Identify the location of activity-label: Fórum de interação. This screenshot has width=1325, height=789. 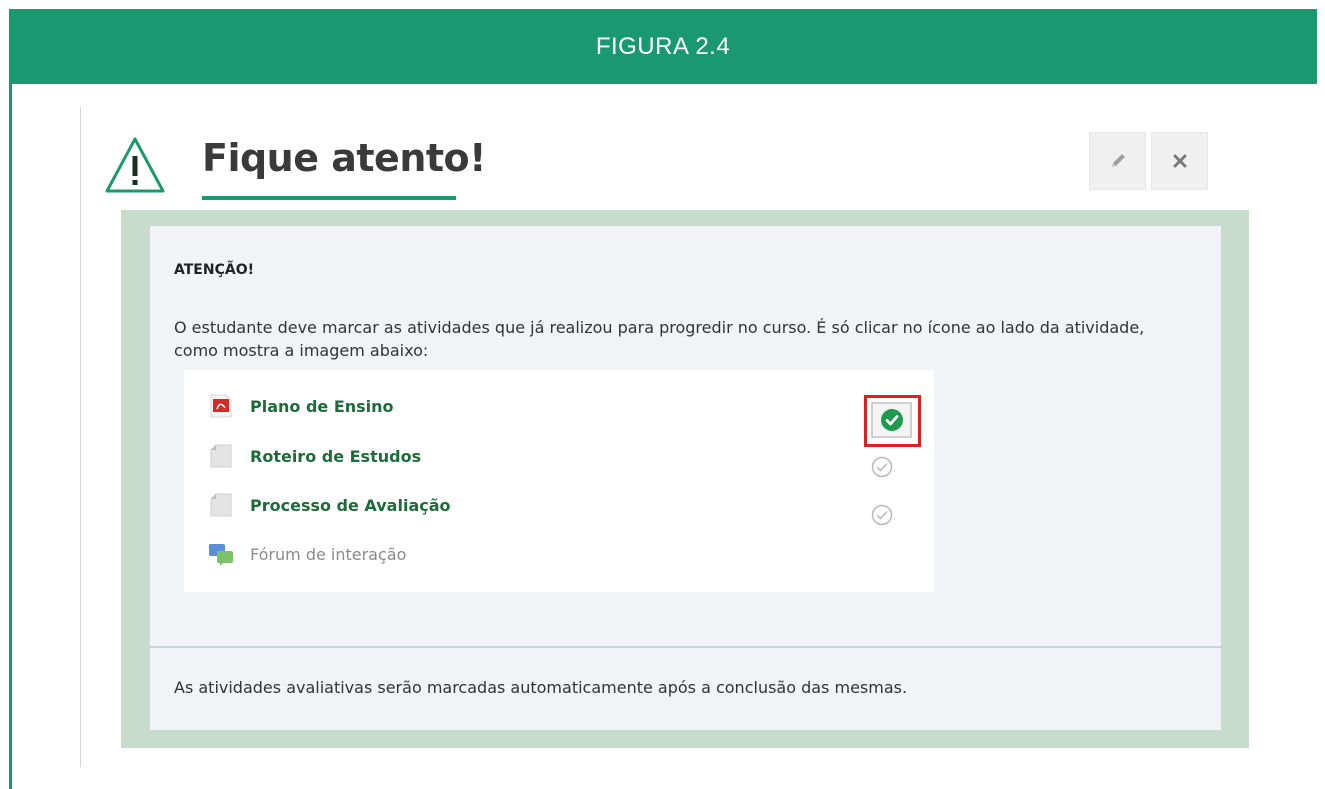
(328, 554).